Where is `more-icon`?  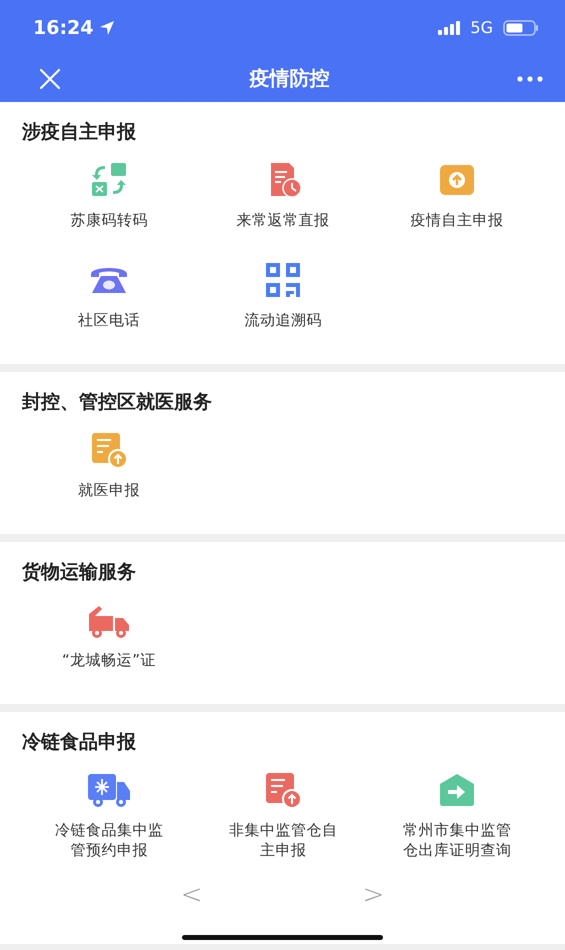 more-icon is located at coordinates (530, 79).